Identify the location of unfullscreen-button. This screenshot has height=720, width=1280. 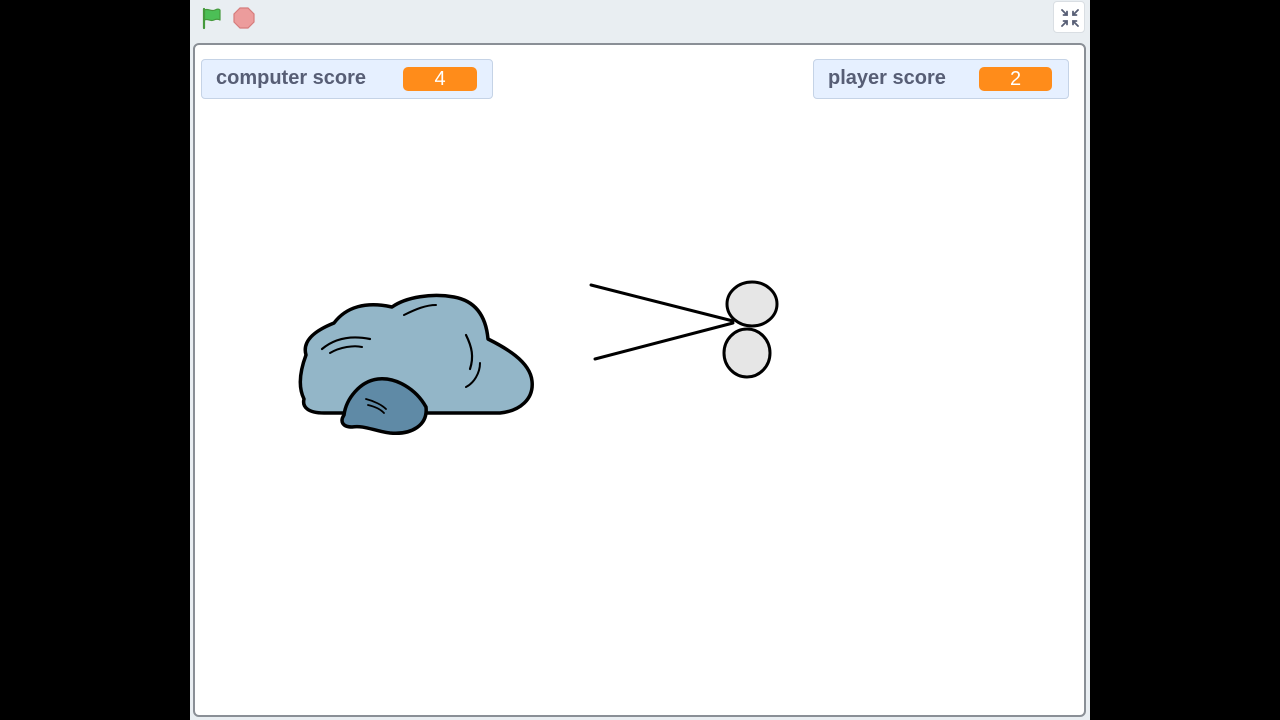
(1069, 17).